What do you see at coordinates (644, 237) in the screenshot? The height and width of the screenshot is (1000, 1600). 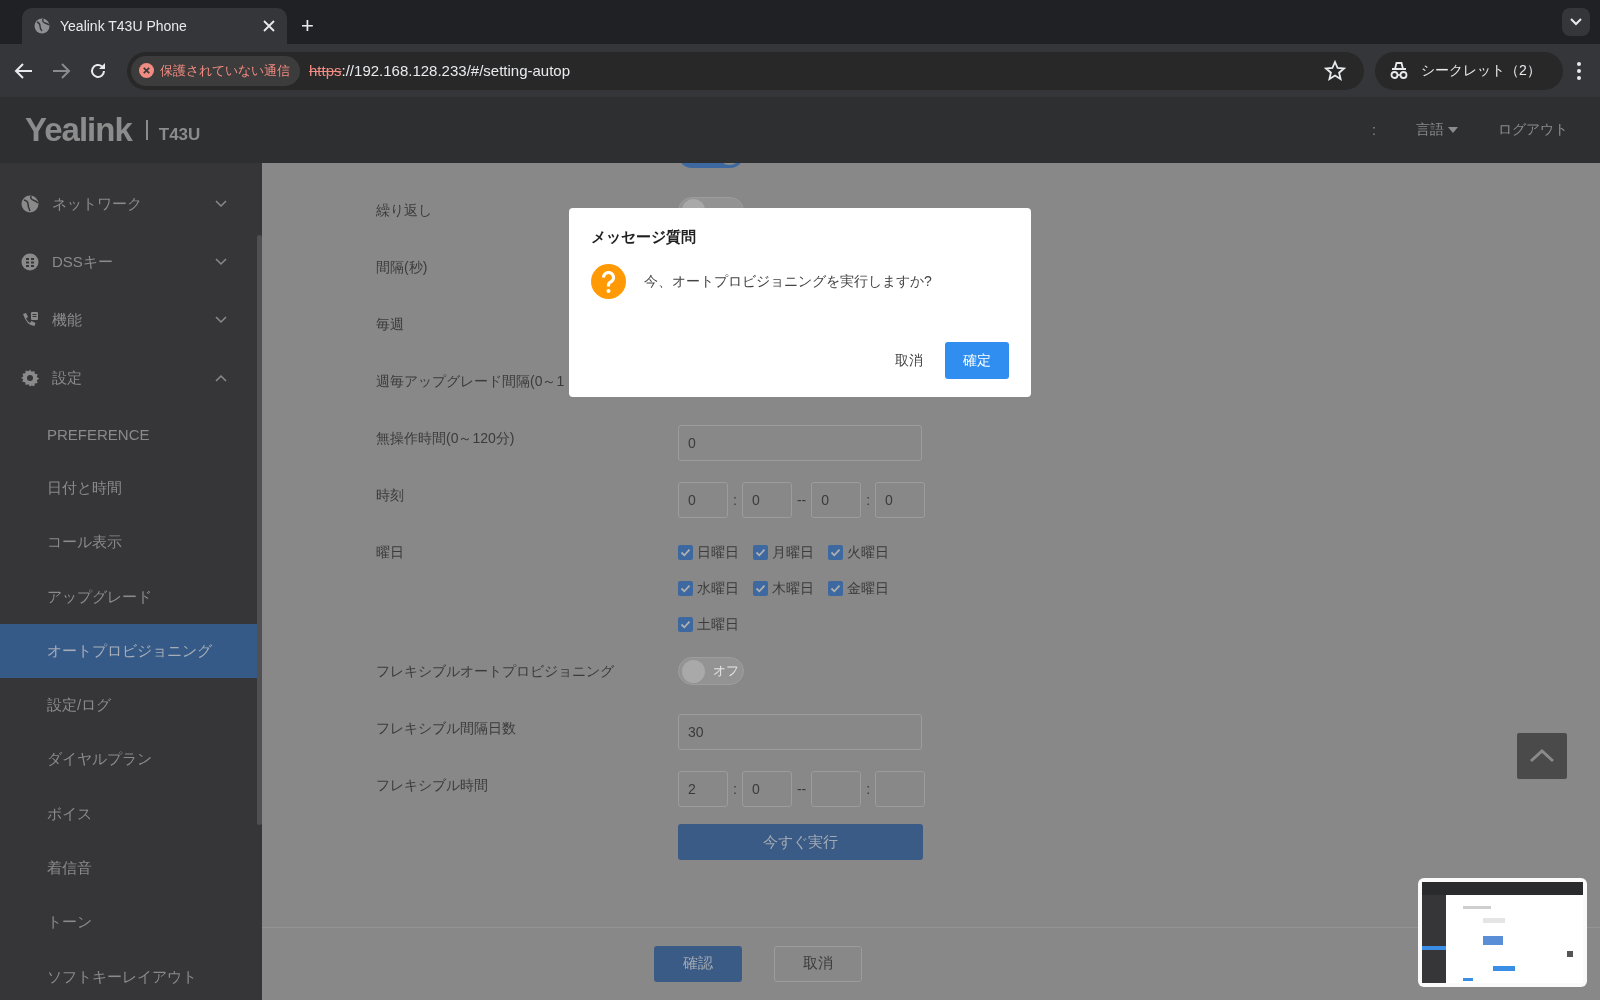 I see `dialog-title: メッセージ質問` at bounding box center [644, 237].